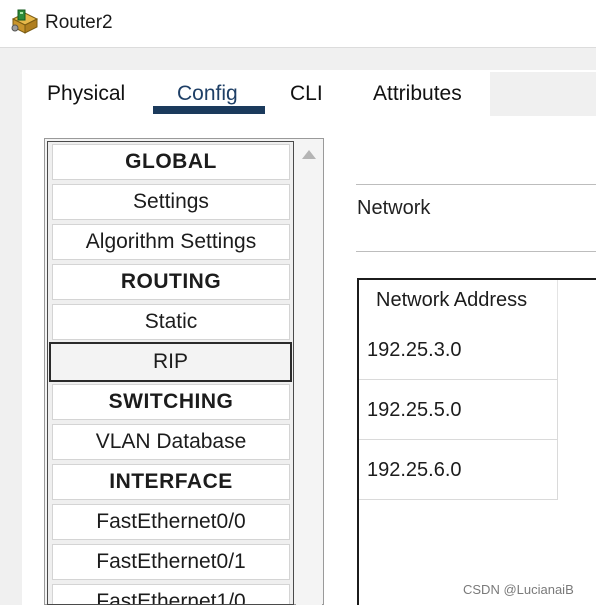 This screenshot has height=605, width=596. Describe the element at coordinates (171, 402) in the screenshot. I see `sidebar-header-switching: SWITCHING` at that location.